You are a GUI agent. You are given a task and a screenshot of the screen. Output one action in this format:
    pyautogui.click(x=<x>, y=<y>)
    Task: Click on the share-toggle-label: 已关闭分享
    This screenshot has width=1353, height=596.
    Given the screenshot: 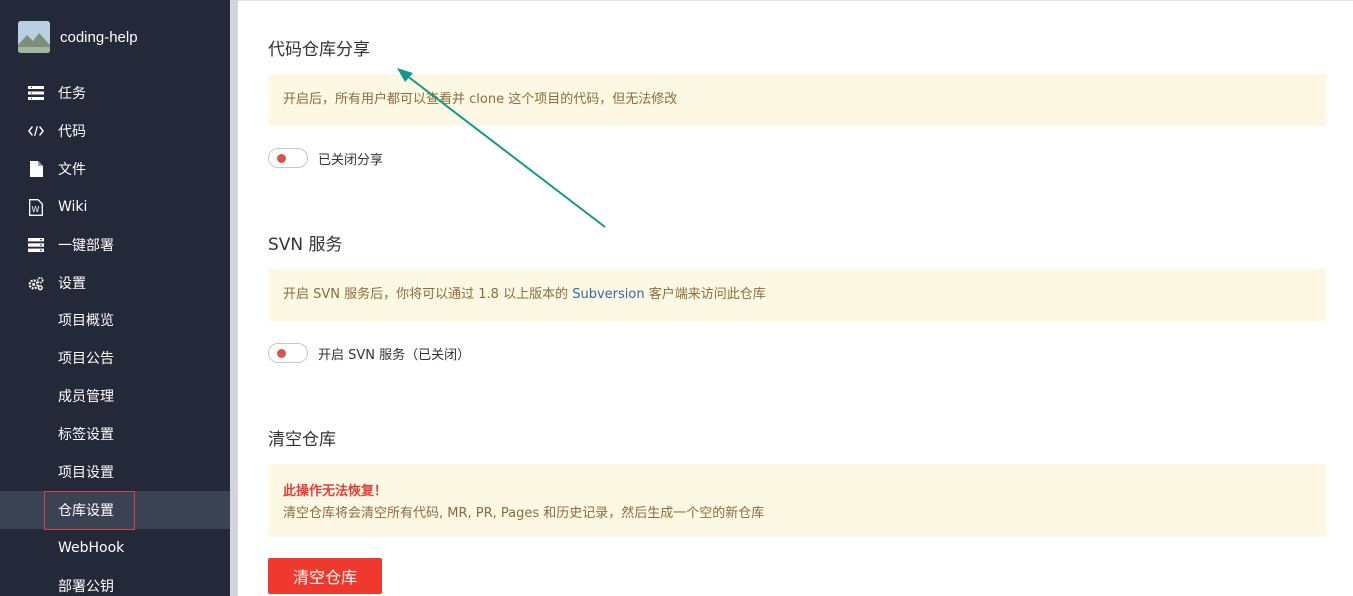 What is the action you would take?
    pyautogui.click(x=351, y=160)
    